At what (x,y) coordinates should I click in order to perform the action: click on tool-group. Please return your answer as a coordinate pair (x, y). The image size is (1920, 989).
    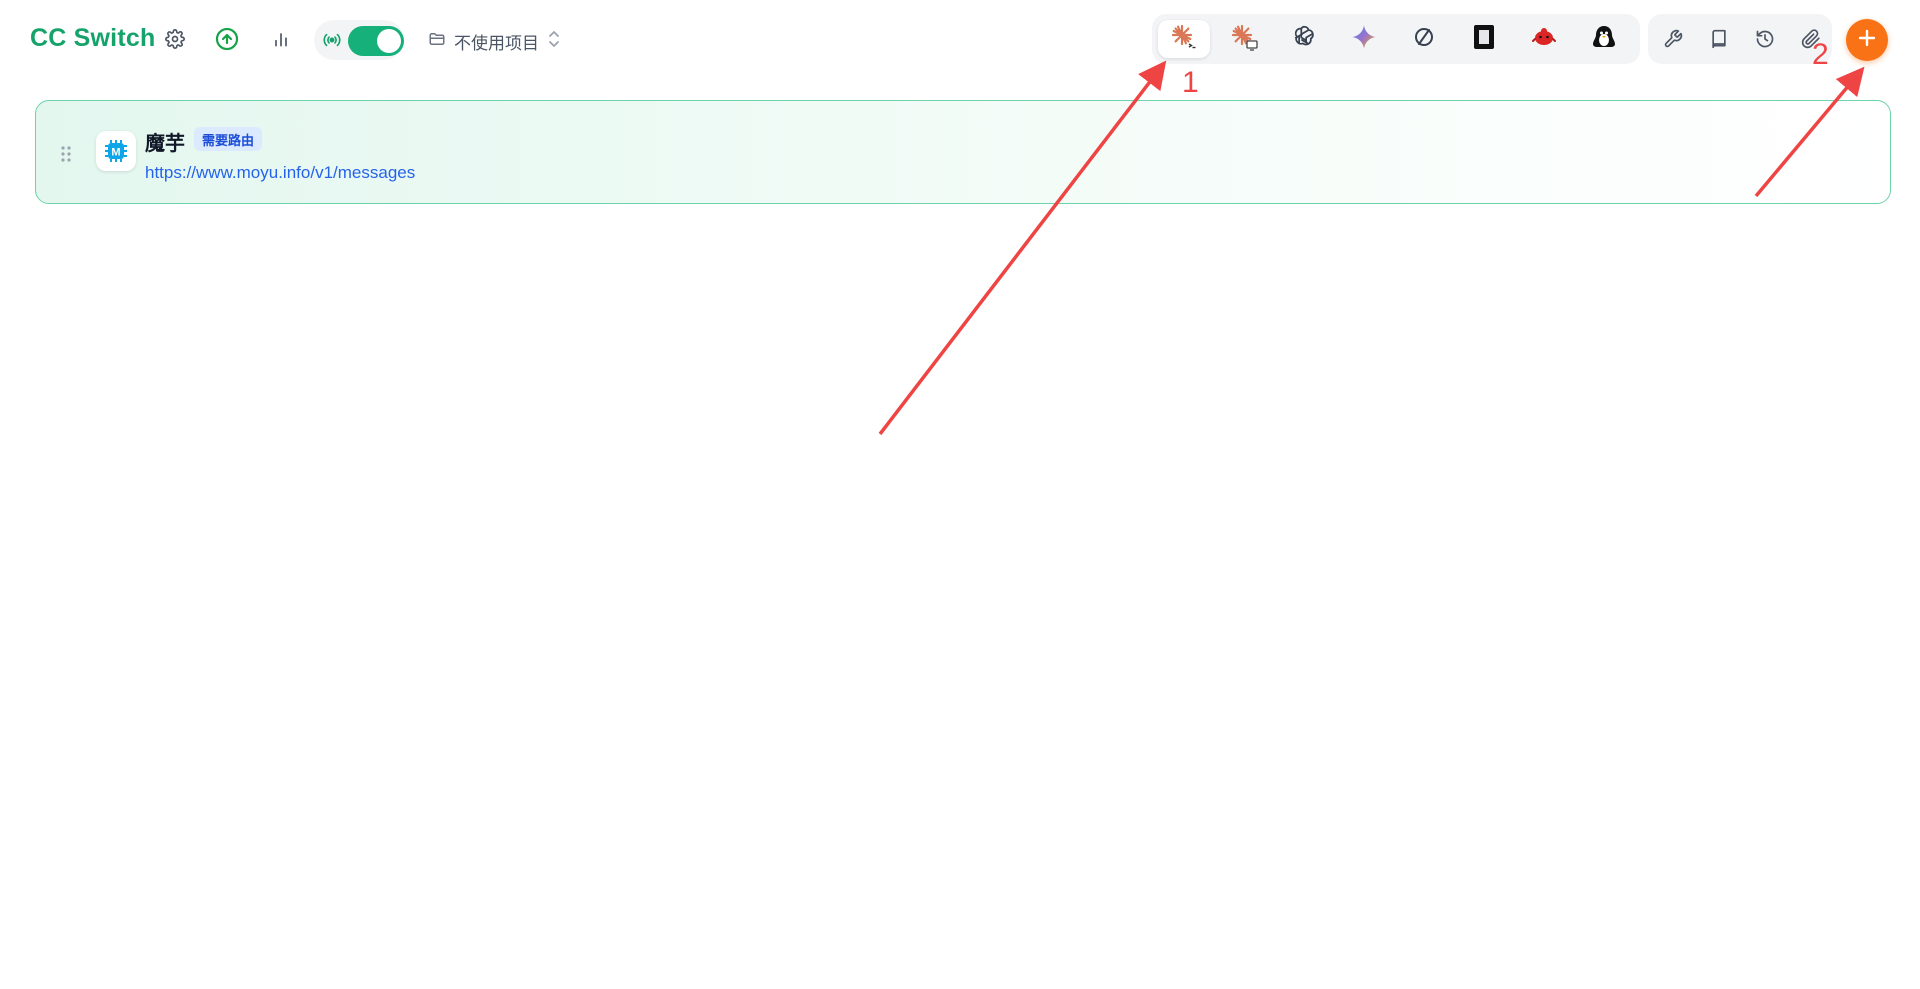
    Looking at the image, I should click on (1740, 39).